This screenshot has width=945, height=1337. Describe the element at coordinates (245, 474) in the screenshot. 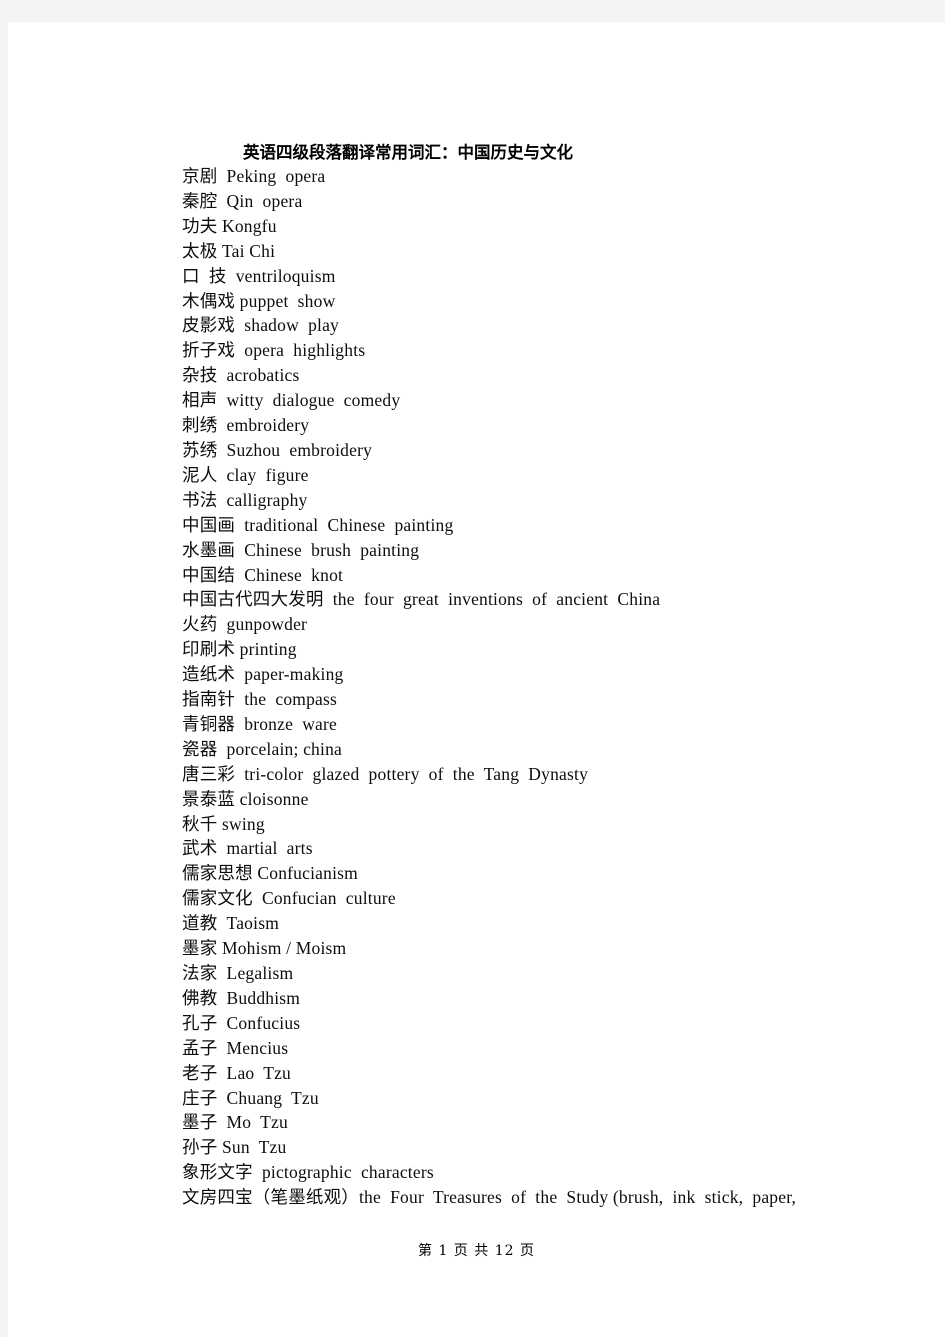

I see `vocabulary-entry: 泥人 clay figure` at that location.